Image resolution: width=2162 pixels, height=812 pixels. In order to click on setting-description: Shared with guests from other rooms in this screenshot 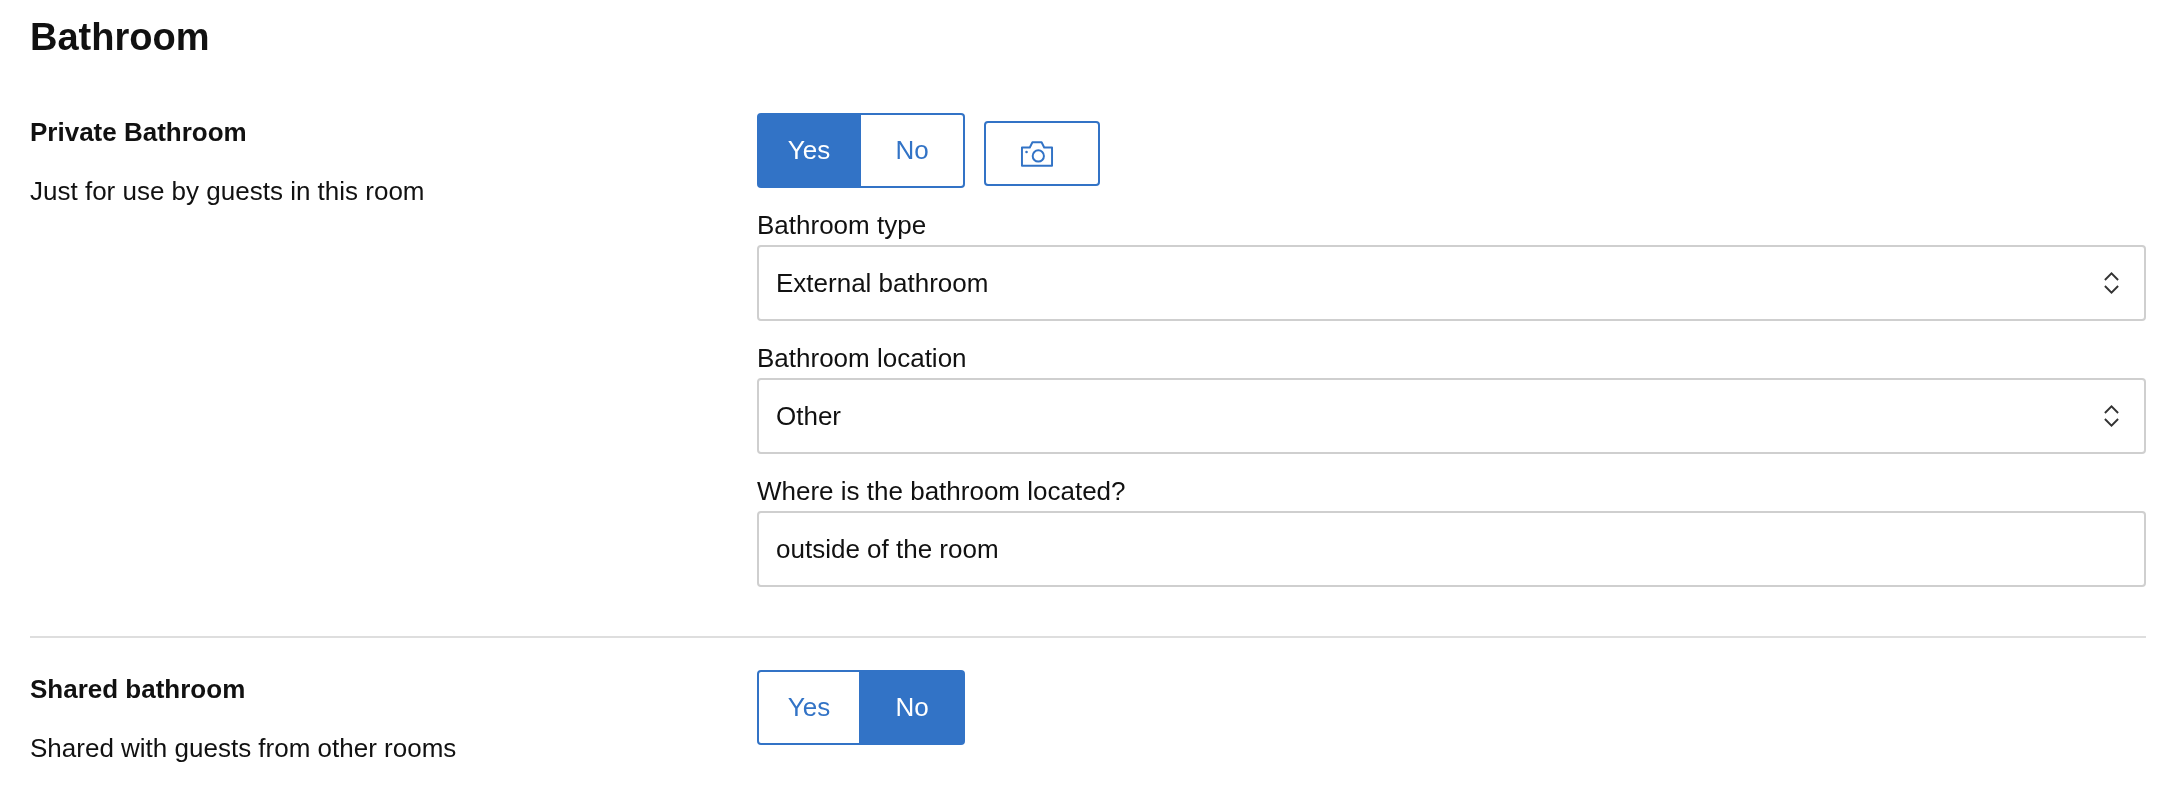, I will do `click(243, 748)`.